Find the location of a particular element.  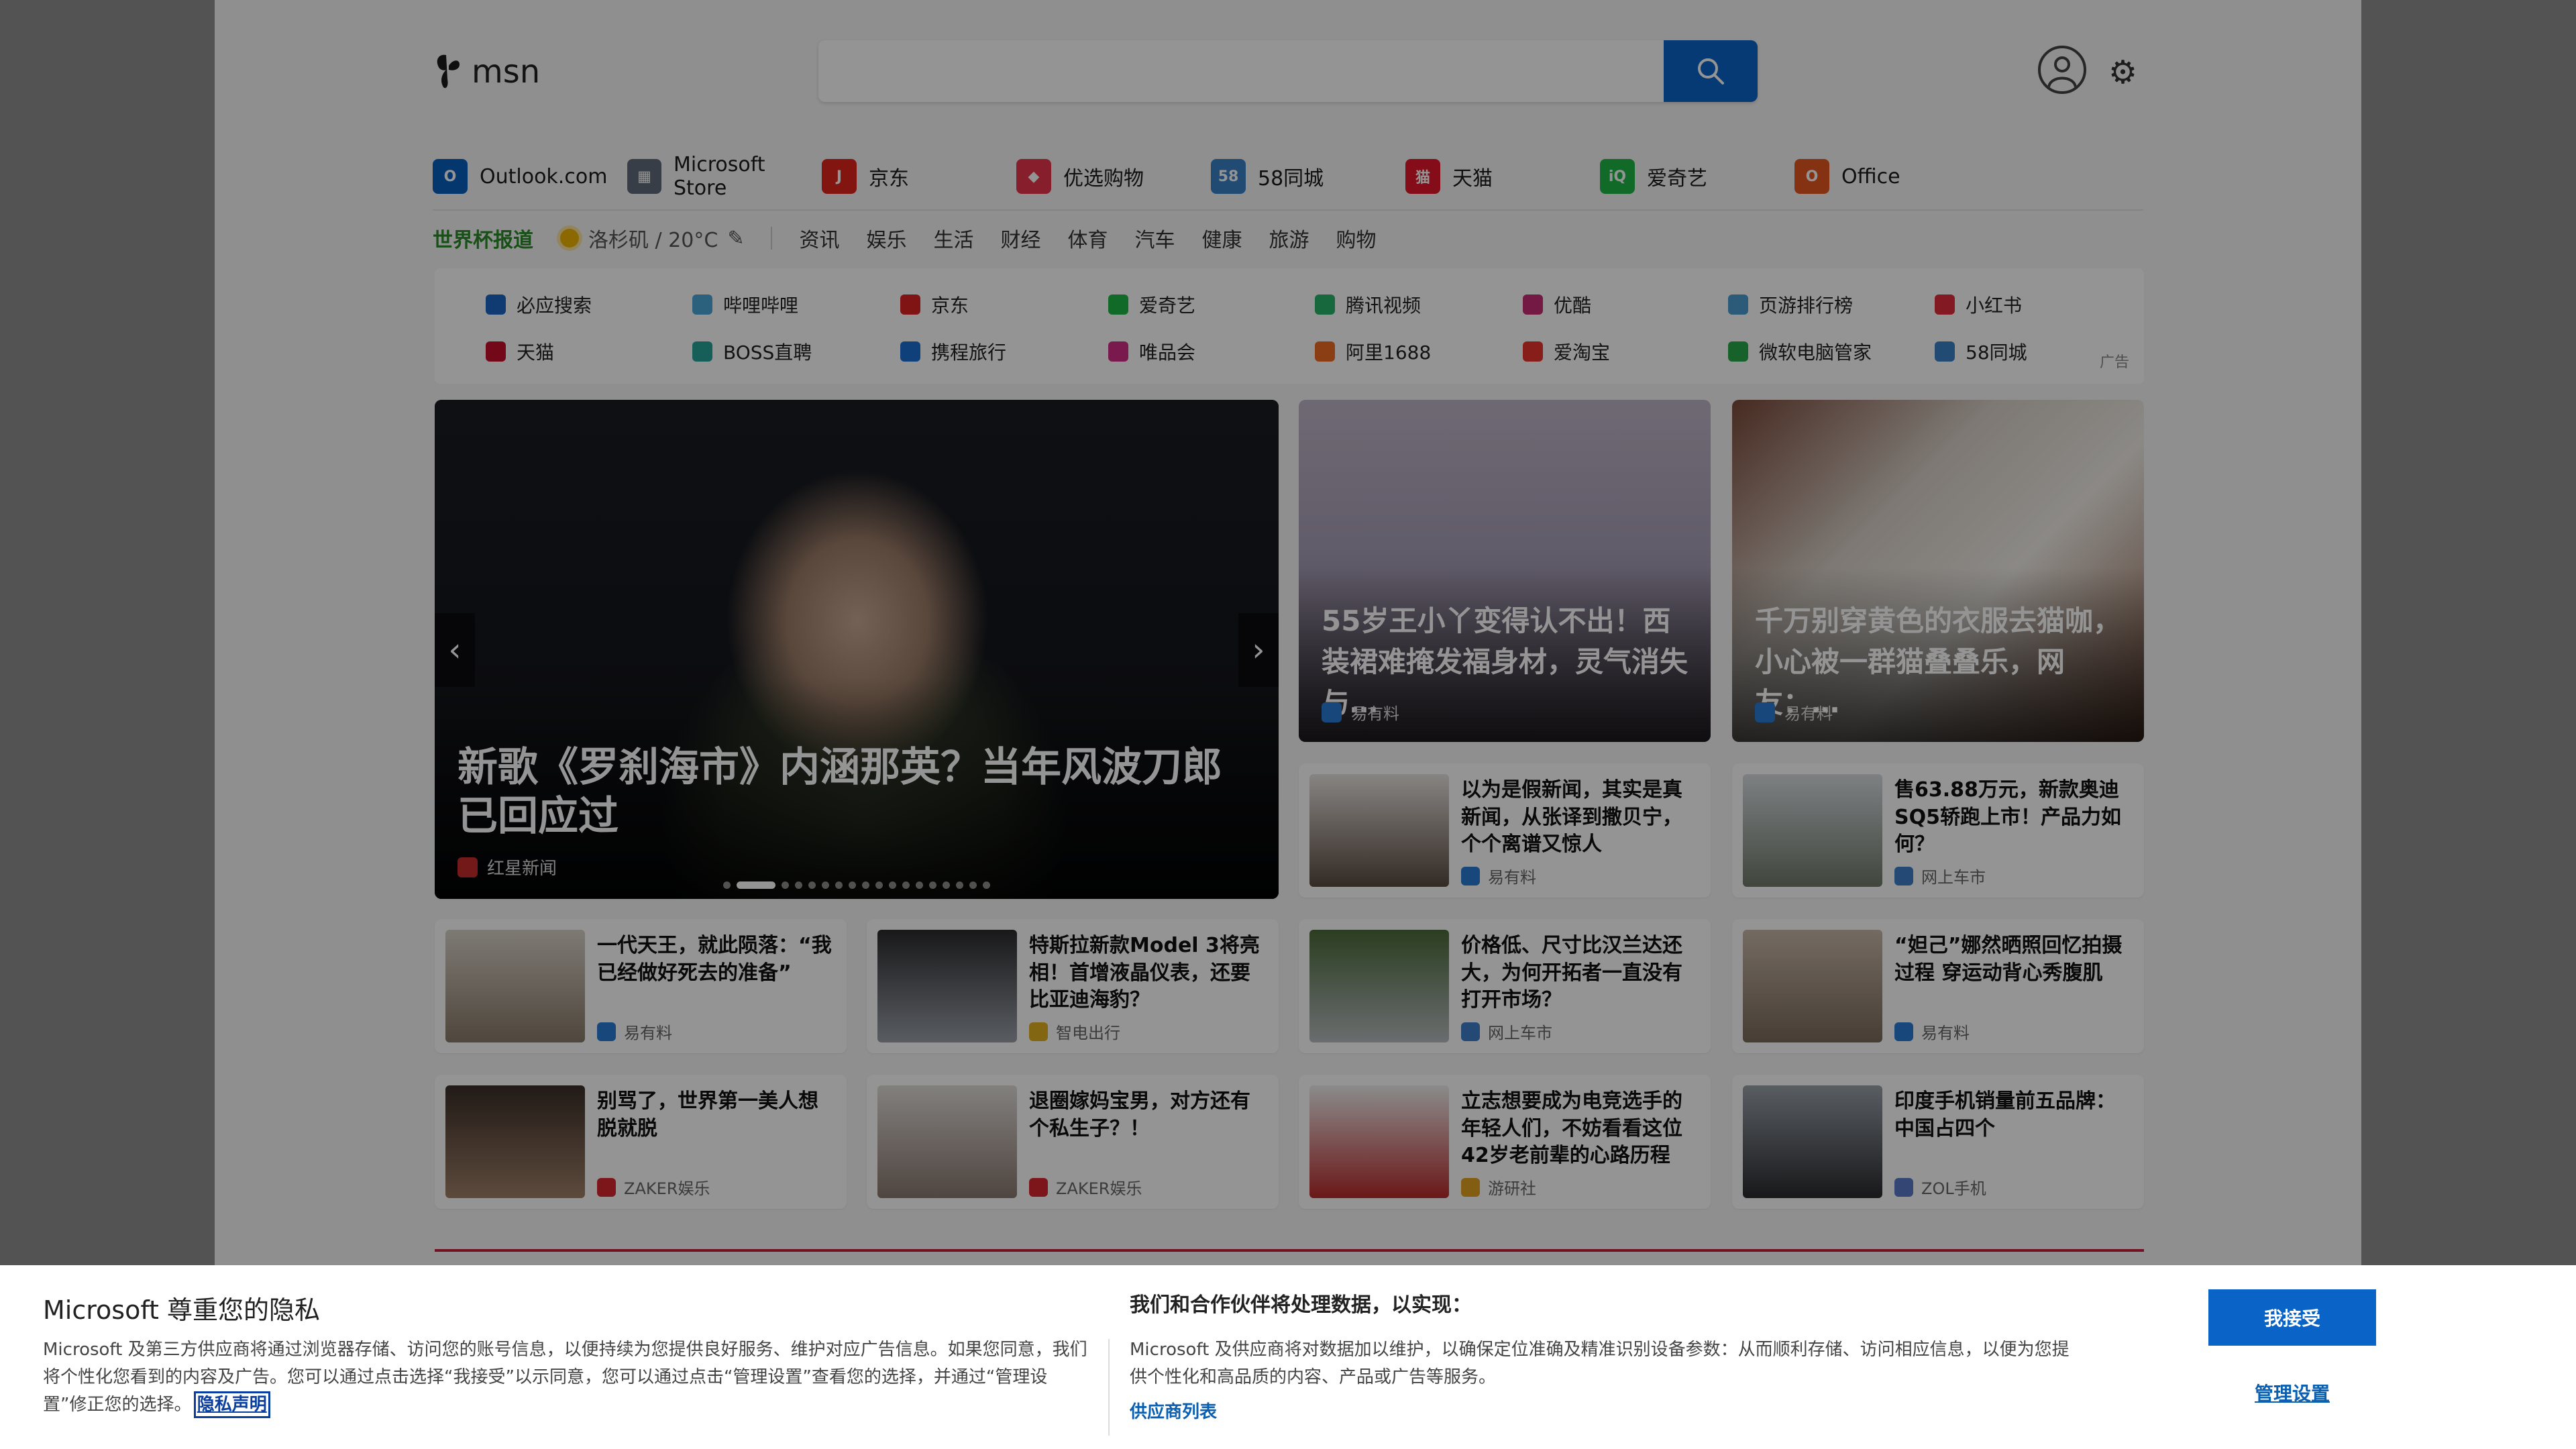

feature-card-1: 55岁王小丫变得认不出！西装裙难掩发福身材，灵气消失与… 易有料 is located at coordinates (1505, 571).